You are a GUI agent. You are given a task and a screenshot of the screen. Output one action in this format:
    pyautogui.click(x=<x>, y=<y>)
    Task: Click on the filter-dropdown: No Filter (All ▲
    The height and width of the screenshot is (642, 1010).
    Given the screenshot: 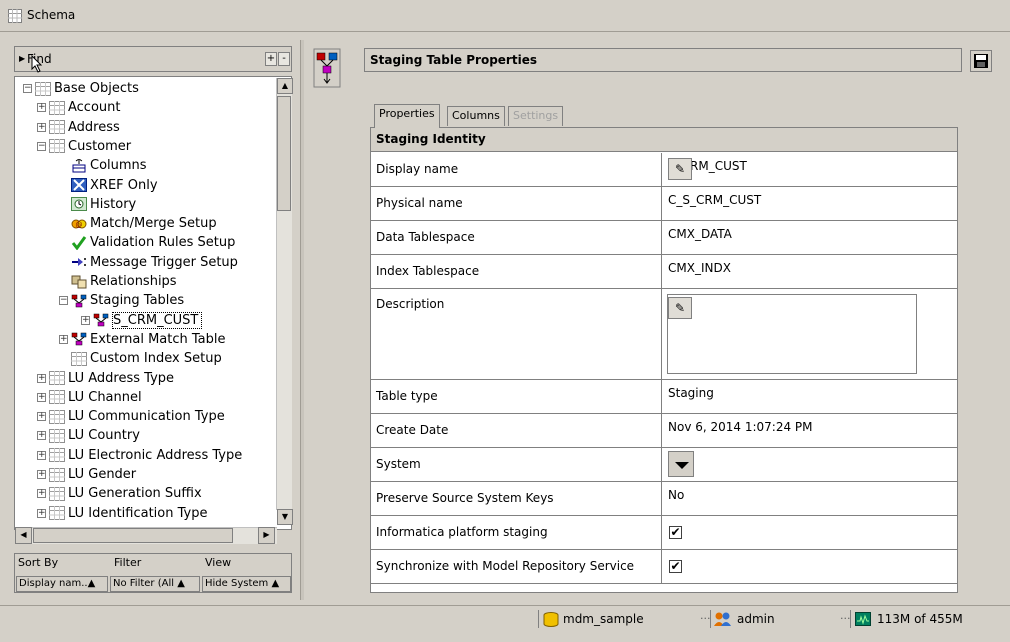 What is the action you would take?
    pyautogui.click(x=155, y=584)
    